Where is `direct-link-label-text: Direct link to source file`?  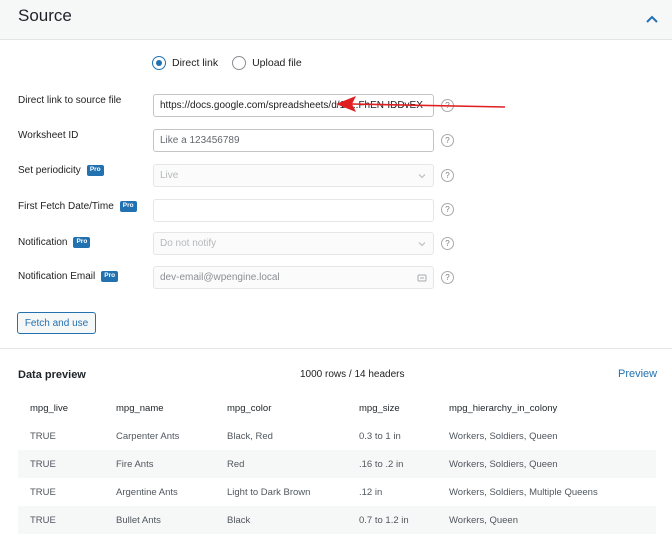
direct-link-label-text: Direct link to source file is located at coordinates (70, 100).